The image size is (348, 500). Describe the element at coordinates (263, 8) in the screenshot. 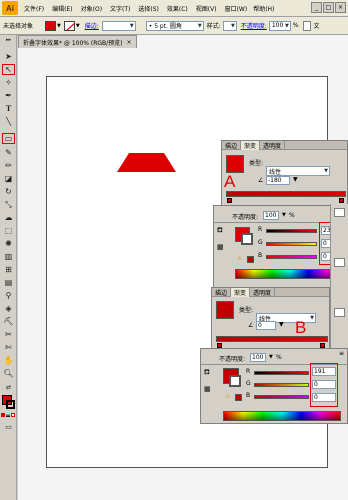

I see `menu-help: 帮助(H)` at that location.